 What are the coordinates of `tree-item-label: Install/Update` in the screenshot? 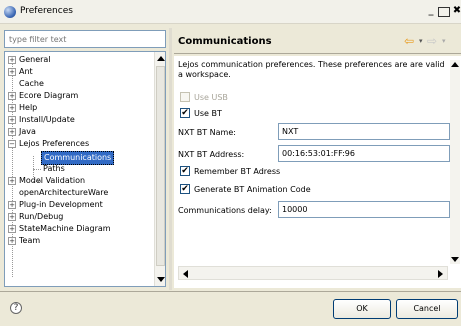 It's located at (47, 119).